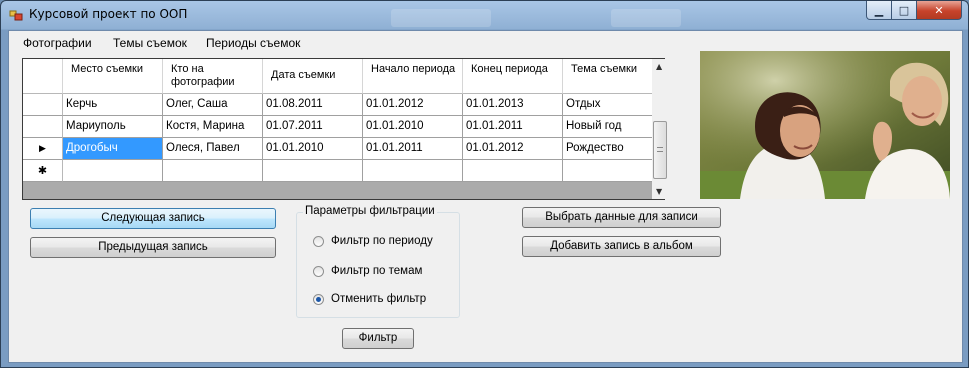  I want to click on menu-periods: Периоды съемок, so click(253, 43).